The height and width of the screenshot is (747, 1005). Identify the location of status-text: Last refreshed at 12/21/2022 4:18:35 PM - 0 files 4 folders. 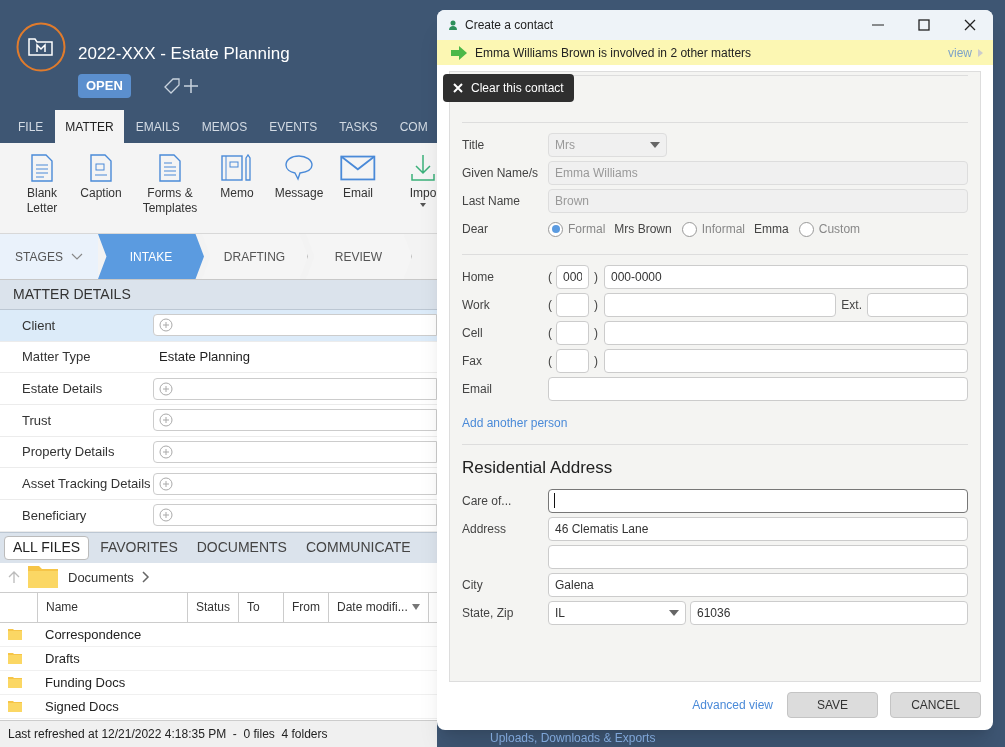
(168, 734).